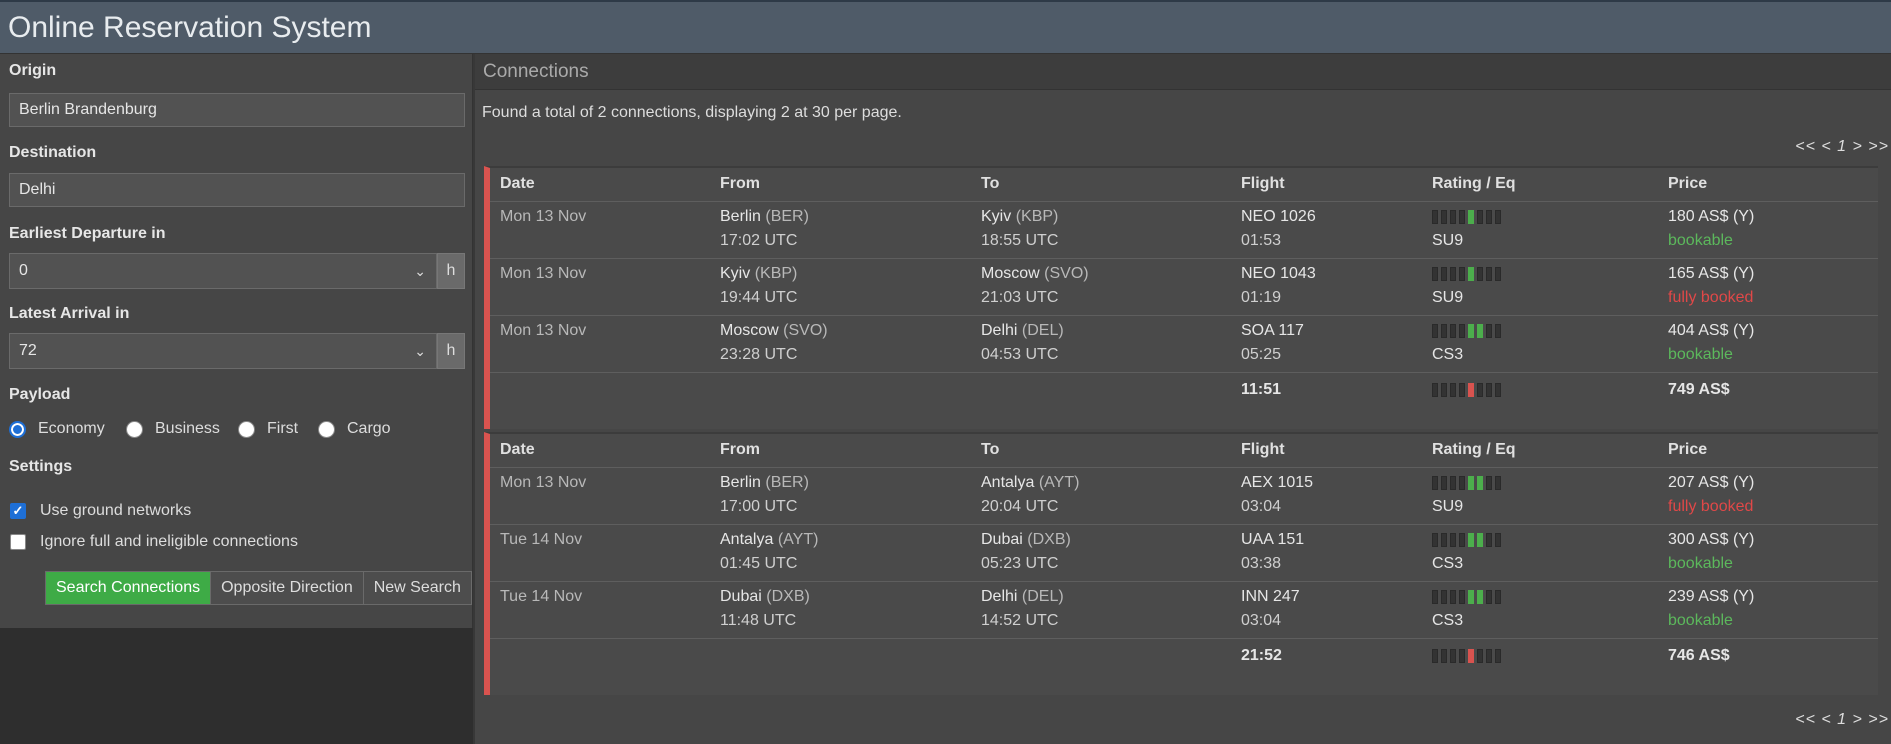 The image size is (1891, 744). Describe the element at coordinates (776, 273) in the screenshot. I see `from-code: (KBP)` at that location.